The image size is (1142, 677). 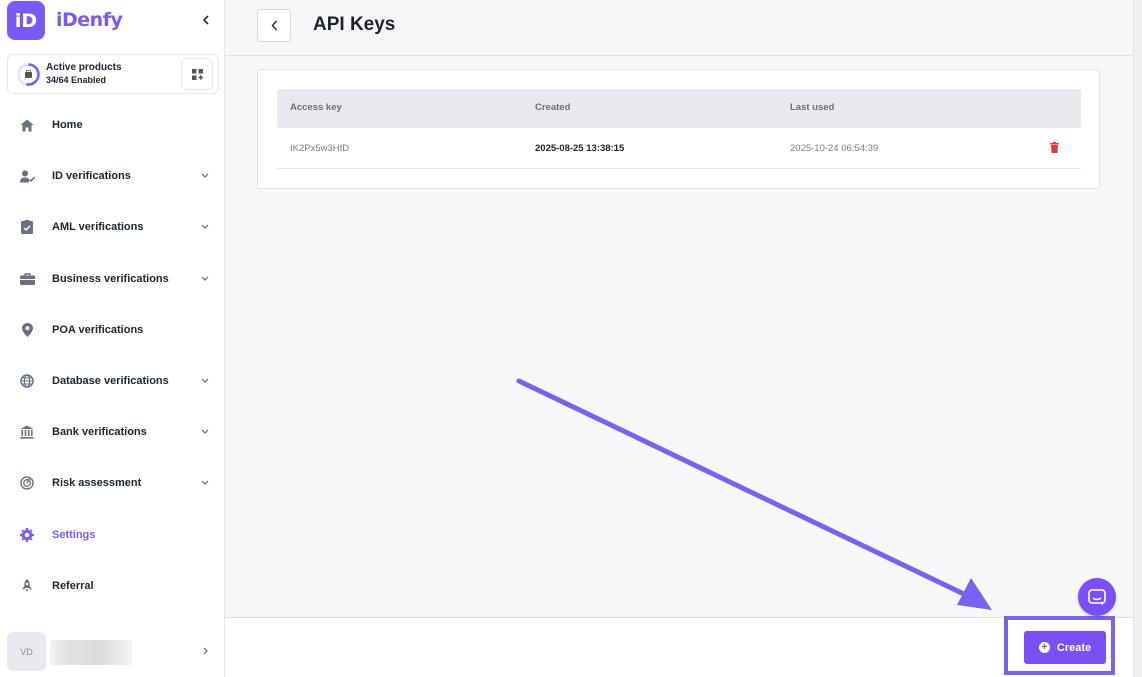 I want to click on globe-icon, so click(x=27, y=381).